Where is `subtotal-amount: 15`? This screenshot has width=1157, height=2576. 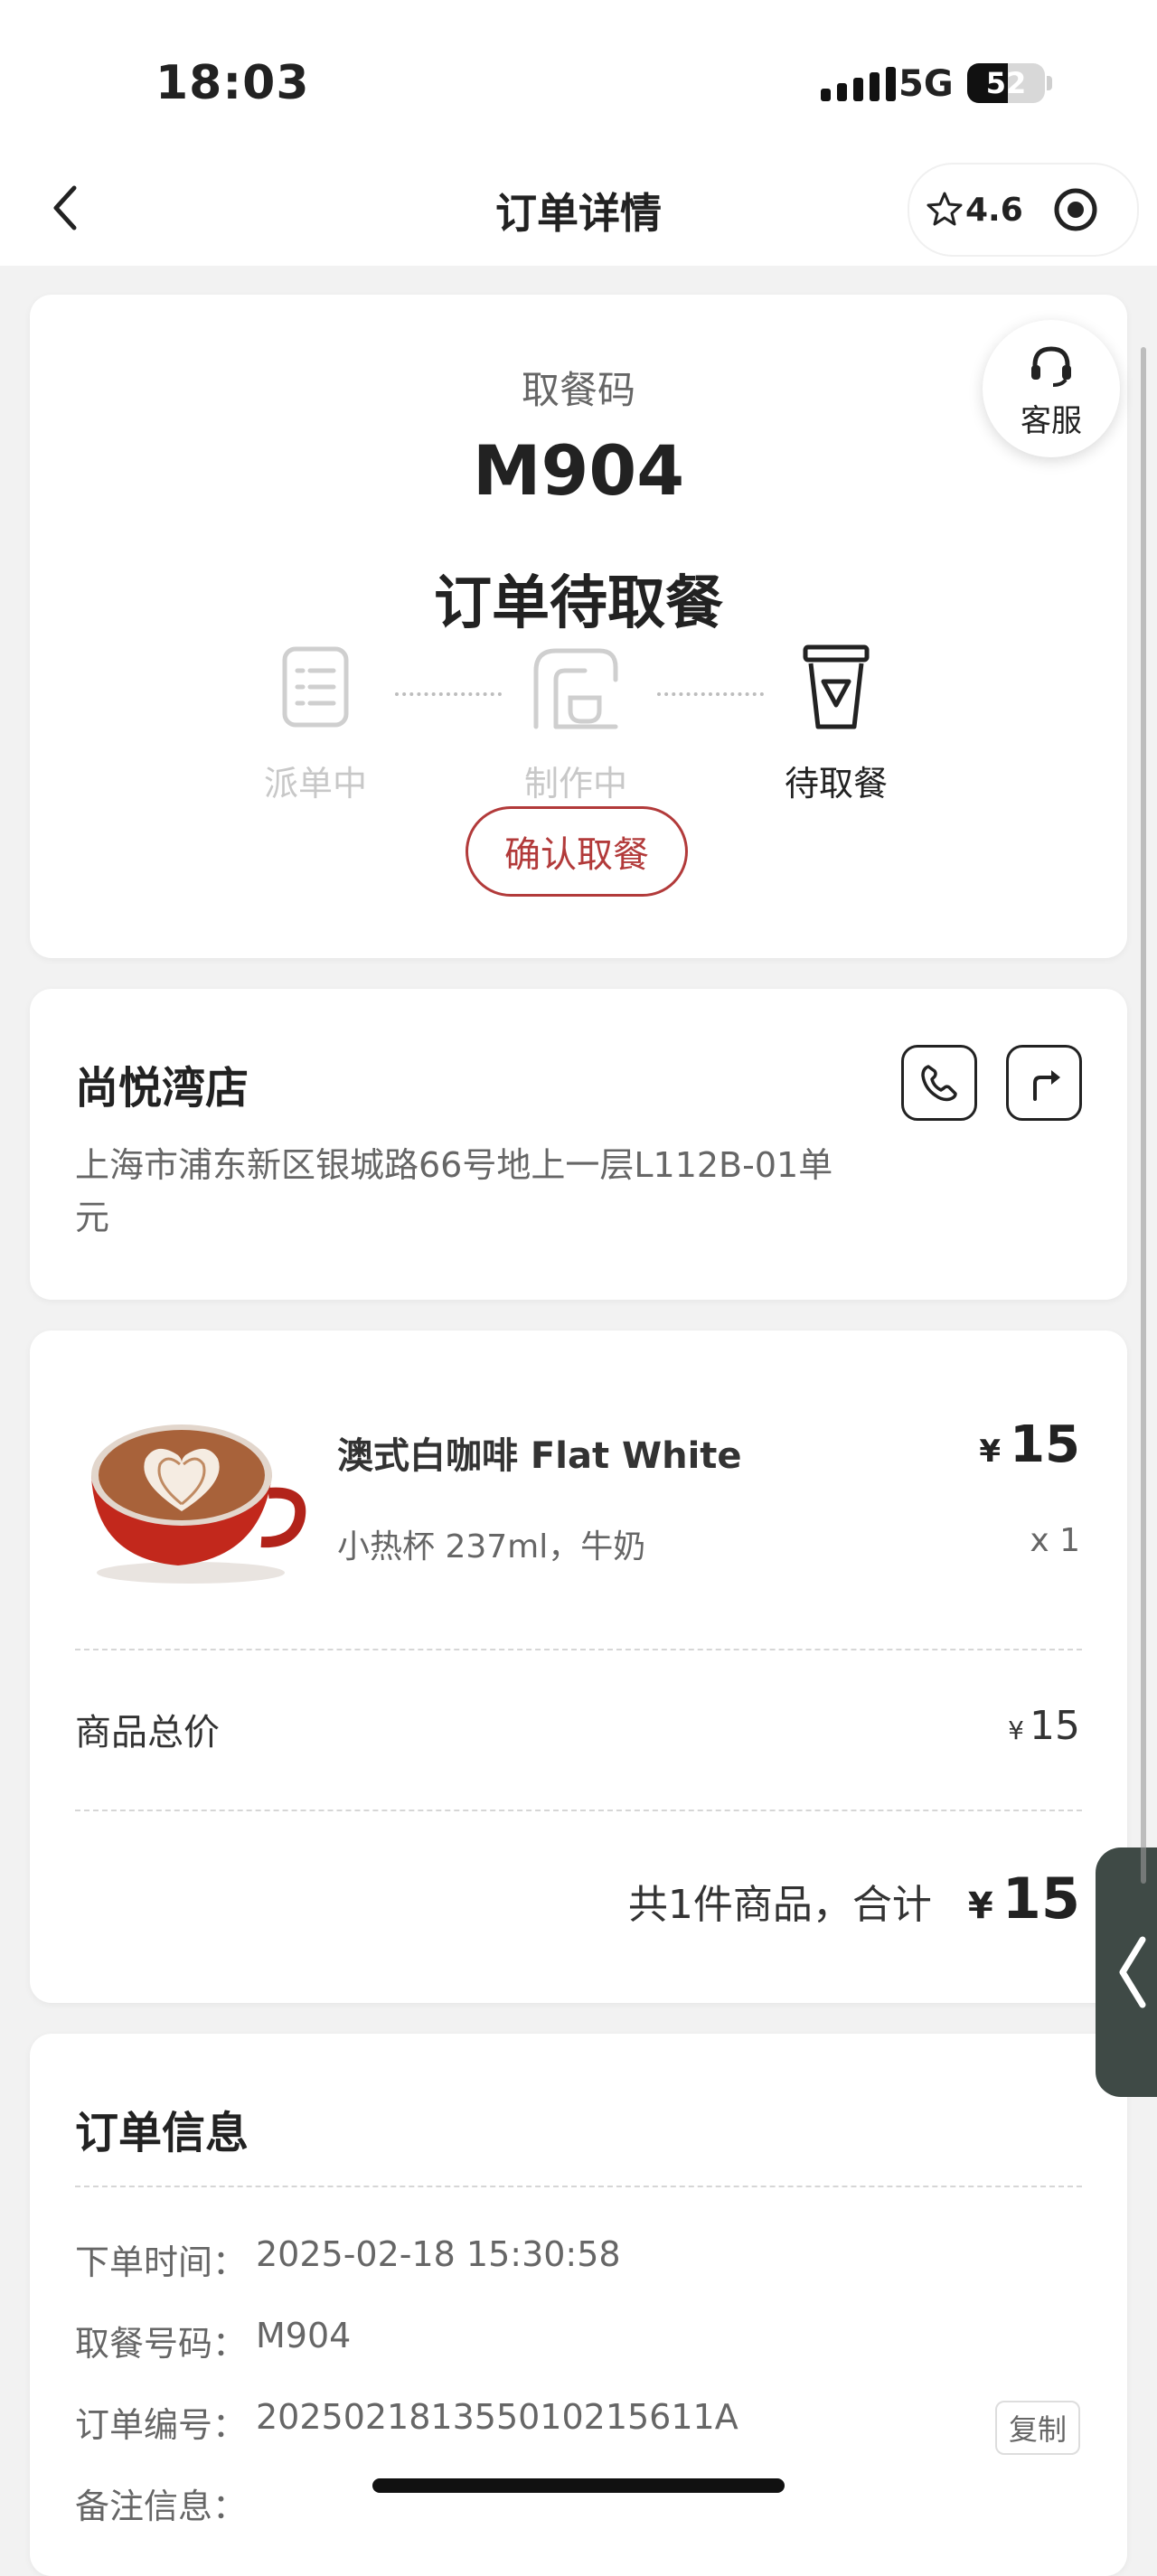 subtotal-amount: 15 is located at coordinates (1055, 1726).